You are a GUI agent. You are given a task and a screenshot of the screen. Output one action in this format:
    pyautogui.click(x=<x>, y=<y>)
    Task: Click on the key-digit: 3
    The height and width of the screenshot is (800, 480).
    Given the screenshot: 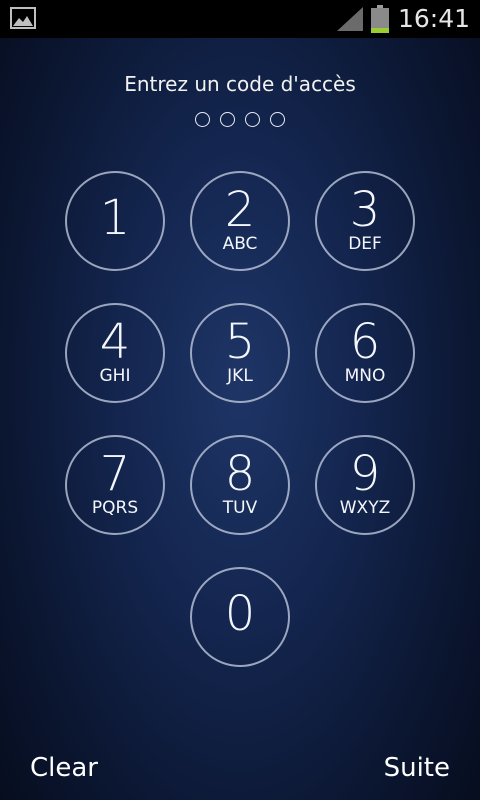 What is the action you would take?
    pyautogui.click(x=365, y=210)
    